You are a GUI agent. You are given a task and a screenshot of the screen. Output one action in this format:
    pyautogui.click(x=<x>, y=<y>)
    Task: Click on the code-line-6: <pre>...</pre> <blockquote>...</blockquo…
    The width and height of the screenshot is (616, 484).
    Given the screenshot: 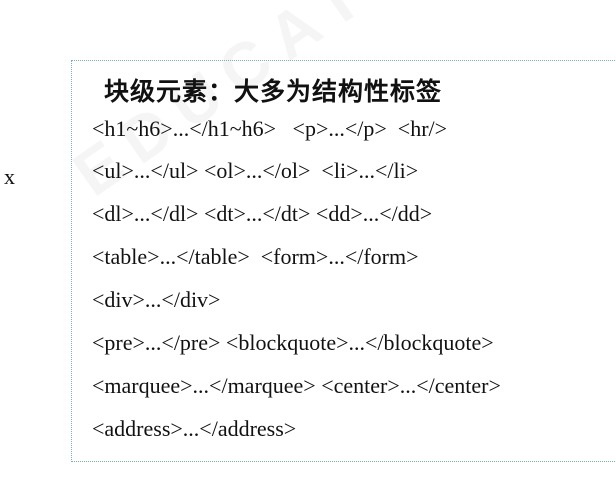 What is the action you would take?
    pyautogui.click(x=293, y=342)
    